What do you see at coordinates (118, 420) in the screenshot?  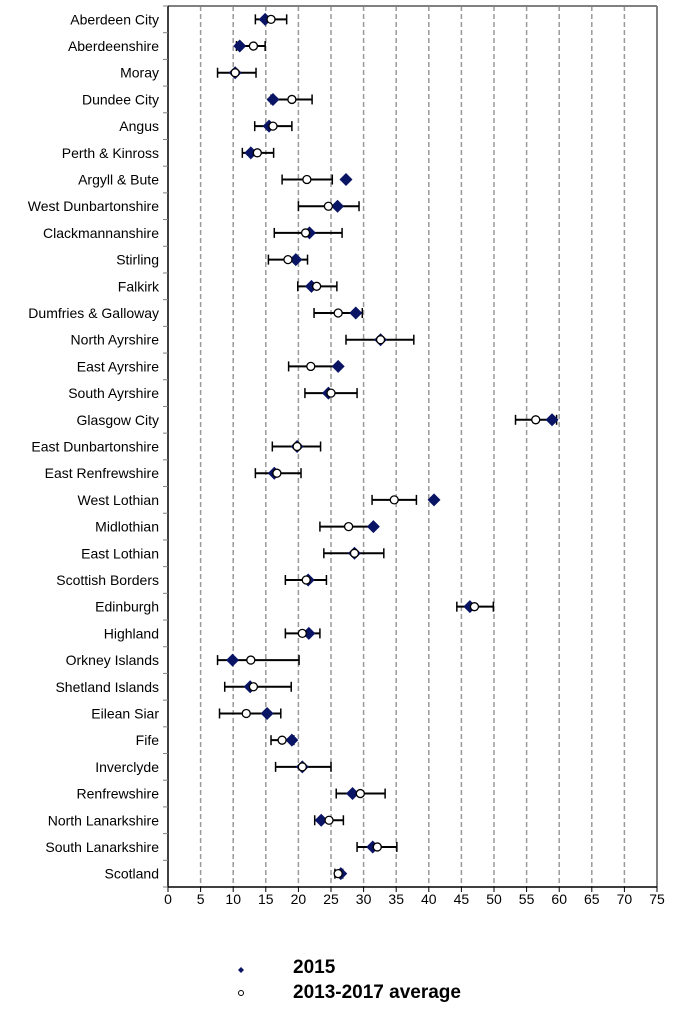 I see `category-label: Glasgow City` at bounding box center [118, 420].